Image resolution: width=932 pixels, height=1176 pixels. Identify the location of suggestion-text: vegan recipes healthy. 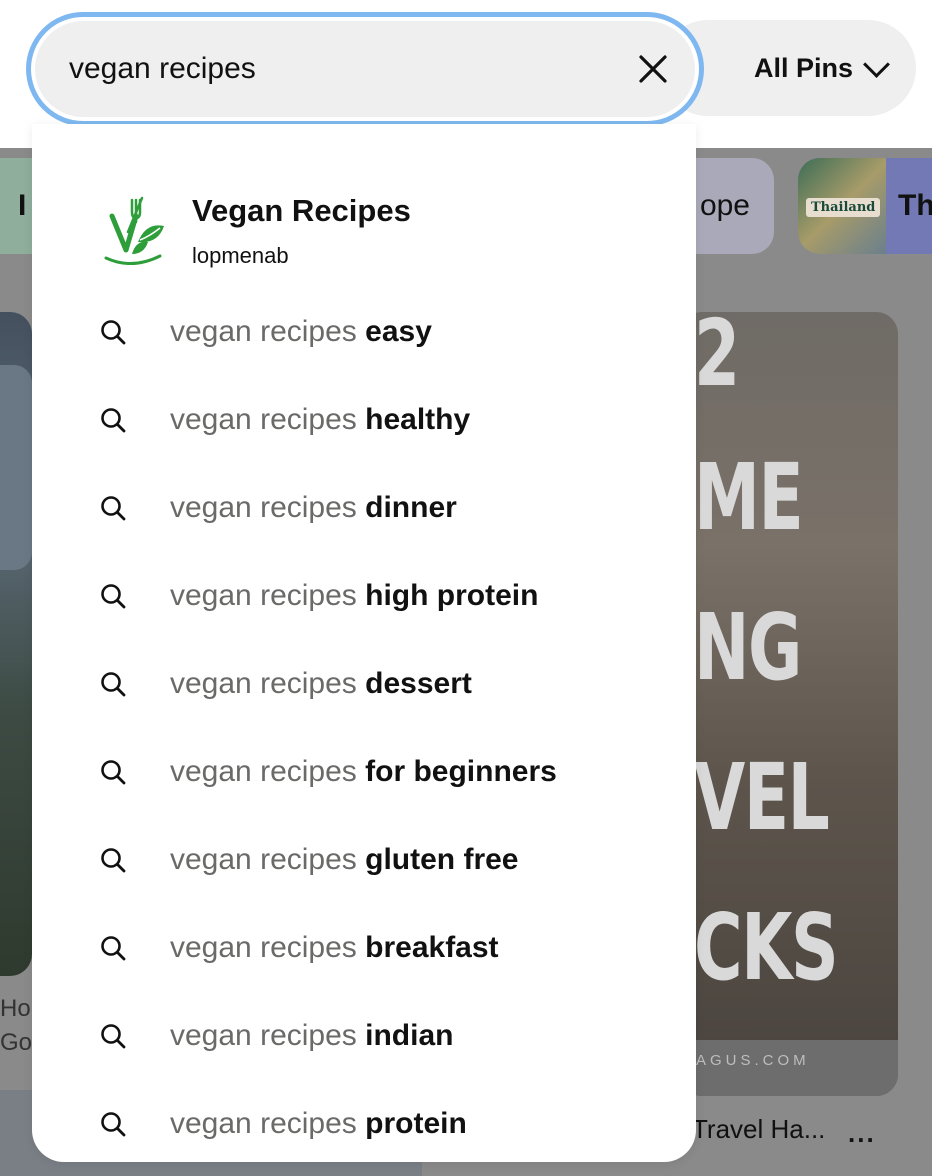
(320, 420).